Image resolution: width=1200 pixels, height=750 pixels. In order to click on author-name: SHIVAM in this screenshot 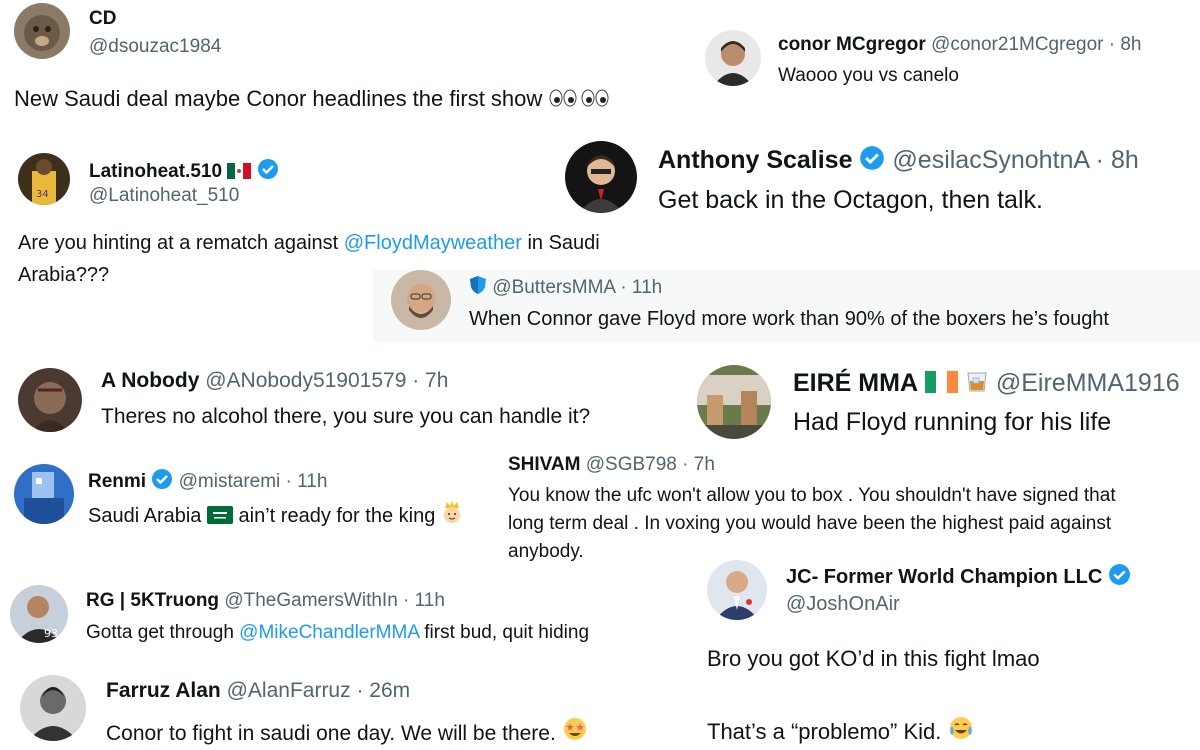, I will do `click(544, 464)`.